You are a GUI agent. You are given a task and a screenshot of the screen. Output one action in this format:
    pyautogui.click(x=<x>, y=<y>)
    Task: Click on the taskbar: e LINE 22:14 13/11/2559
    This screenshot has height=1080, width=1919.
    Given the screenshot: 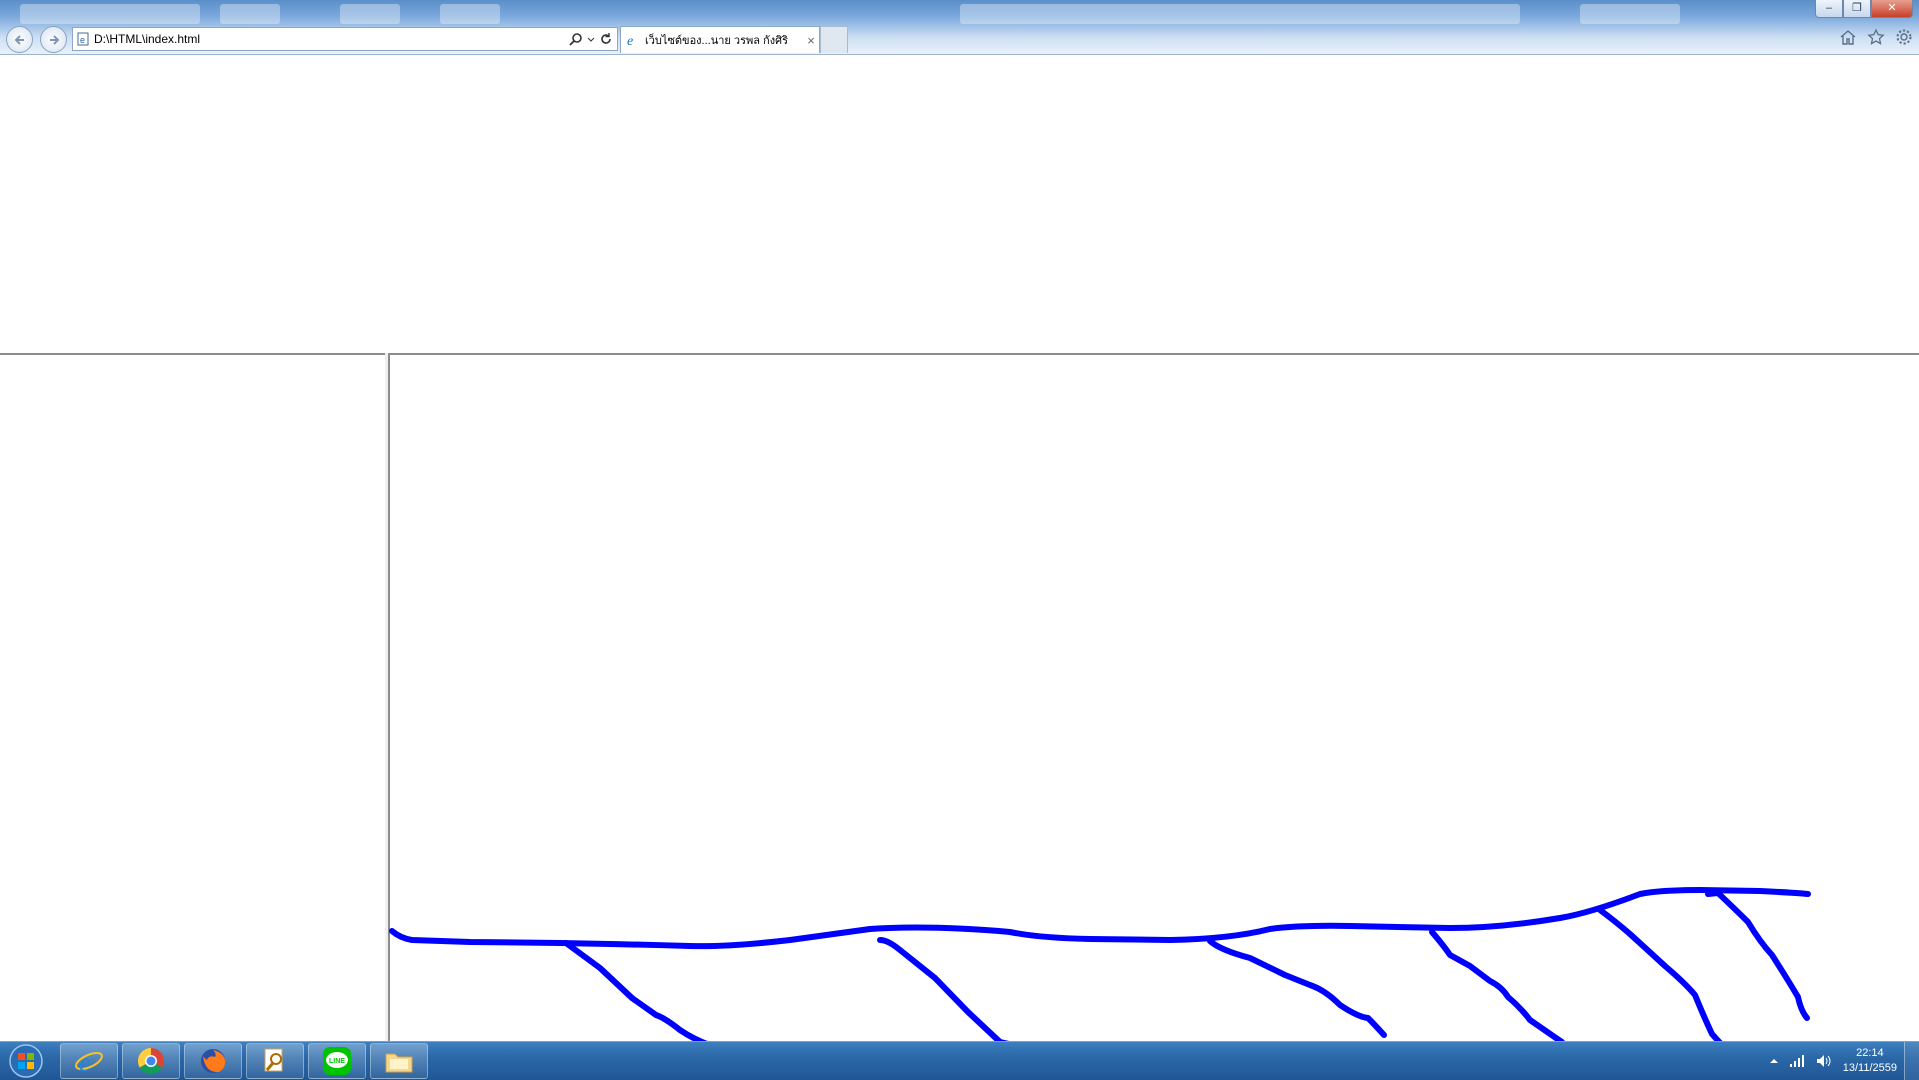 What is the action you would take?
    pyautogui.click(x=959, y=1060)
    